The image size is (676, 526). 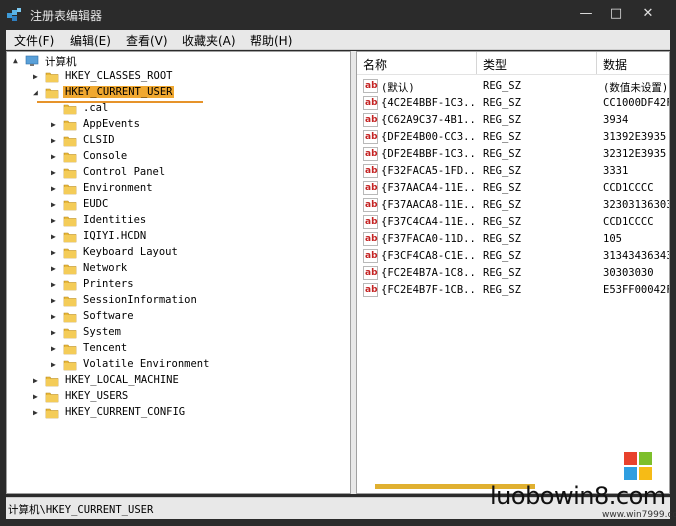 What do you see at coordinates (513, 86) in the screenshot?
I see `value-row: ab (默认) REG_SZ (数值未设置)` at bounding box center [513, 86].